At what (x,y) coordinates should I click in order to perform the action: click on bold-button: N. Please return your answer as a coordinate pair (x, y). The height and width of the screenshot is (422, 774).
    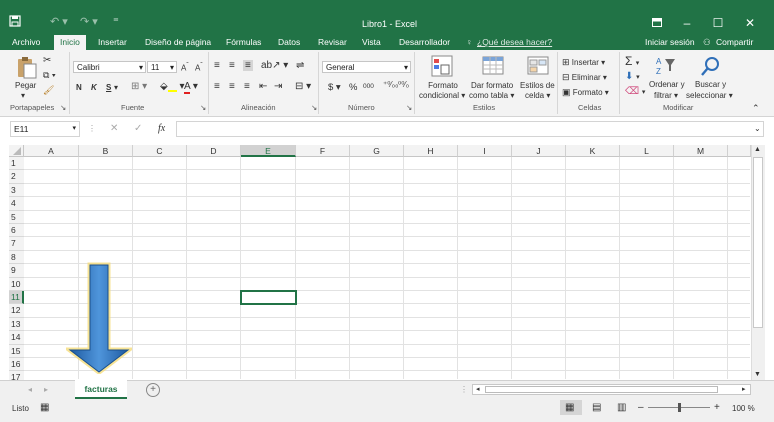
    Looking at the image, I should click on (79, 87).